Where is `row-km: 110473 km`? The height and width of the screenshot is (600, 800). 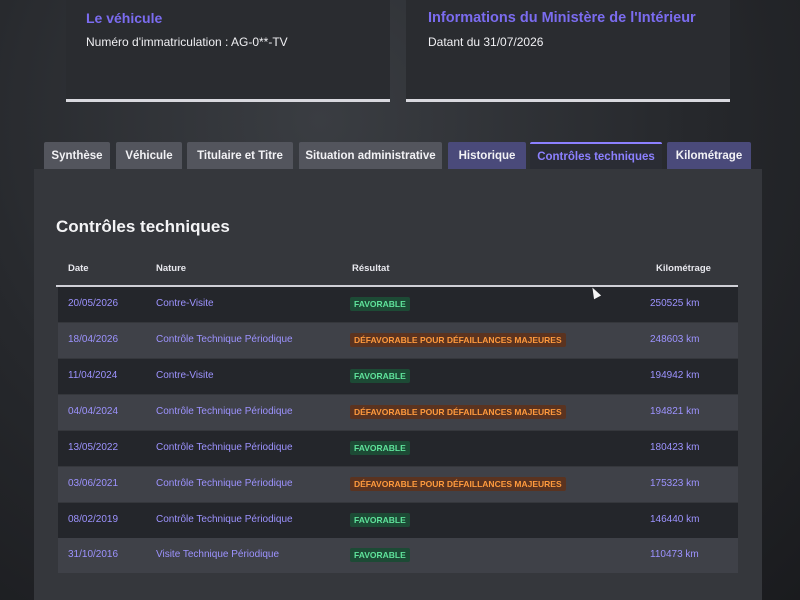 row-km: 110473 km is located at coordinates (674, 554).